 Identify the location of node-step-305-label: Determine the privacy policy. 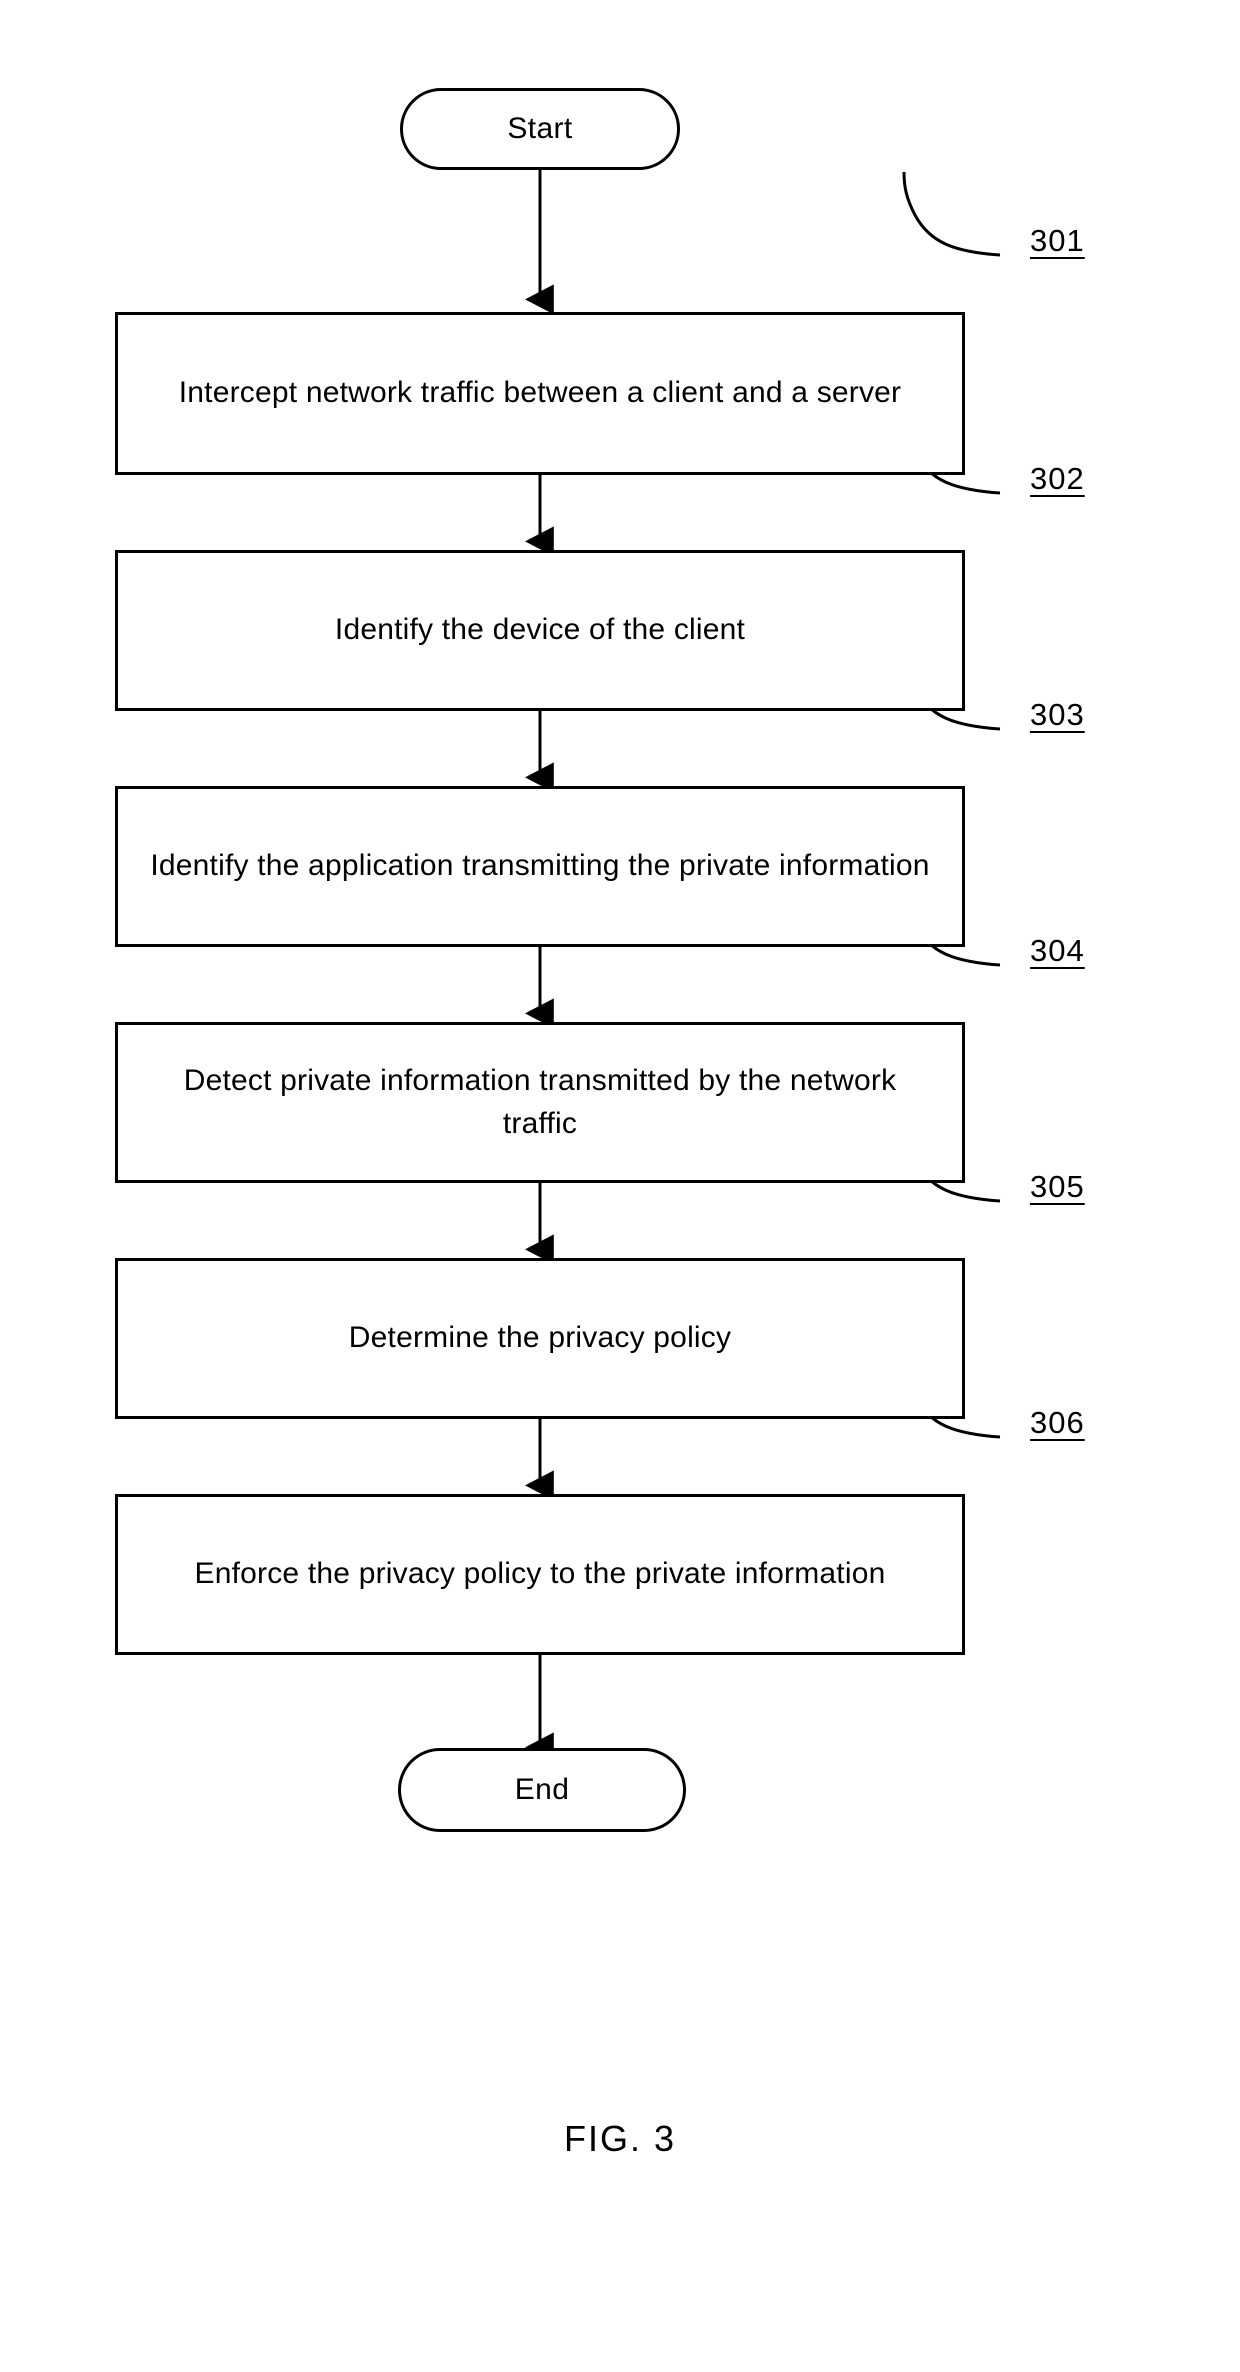
(540, 1338).